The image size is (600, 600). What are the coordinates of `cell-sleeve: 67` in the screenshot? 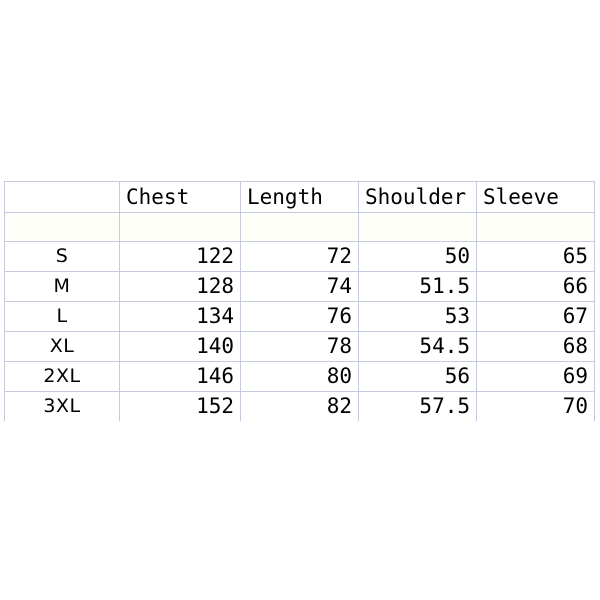 It's located at (535, 316).